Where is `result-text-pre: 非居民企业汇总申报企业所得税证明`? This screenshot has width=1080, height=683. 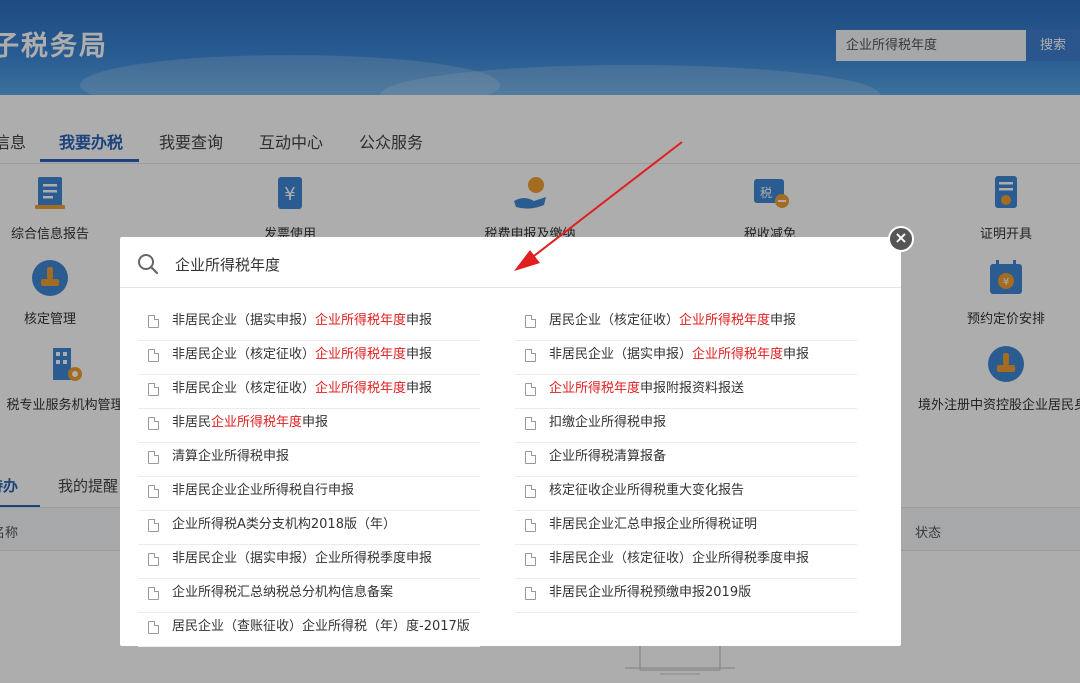 result-text-pre: 非居民企业汇总申报企业所得税证明 is located at coordinates (653, 524).